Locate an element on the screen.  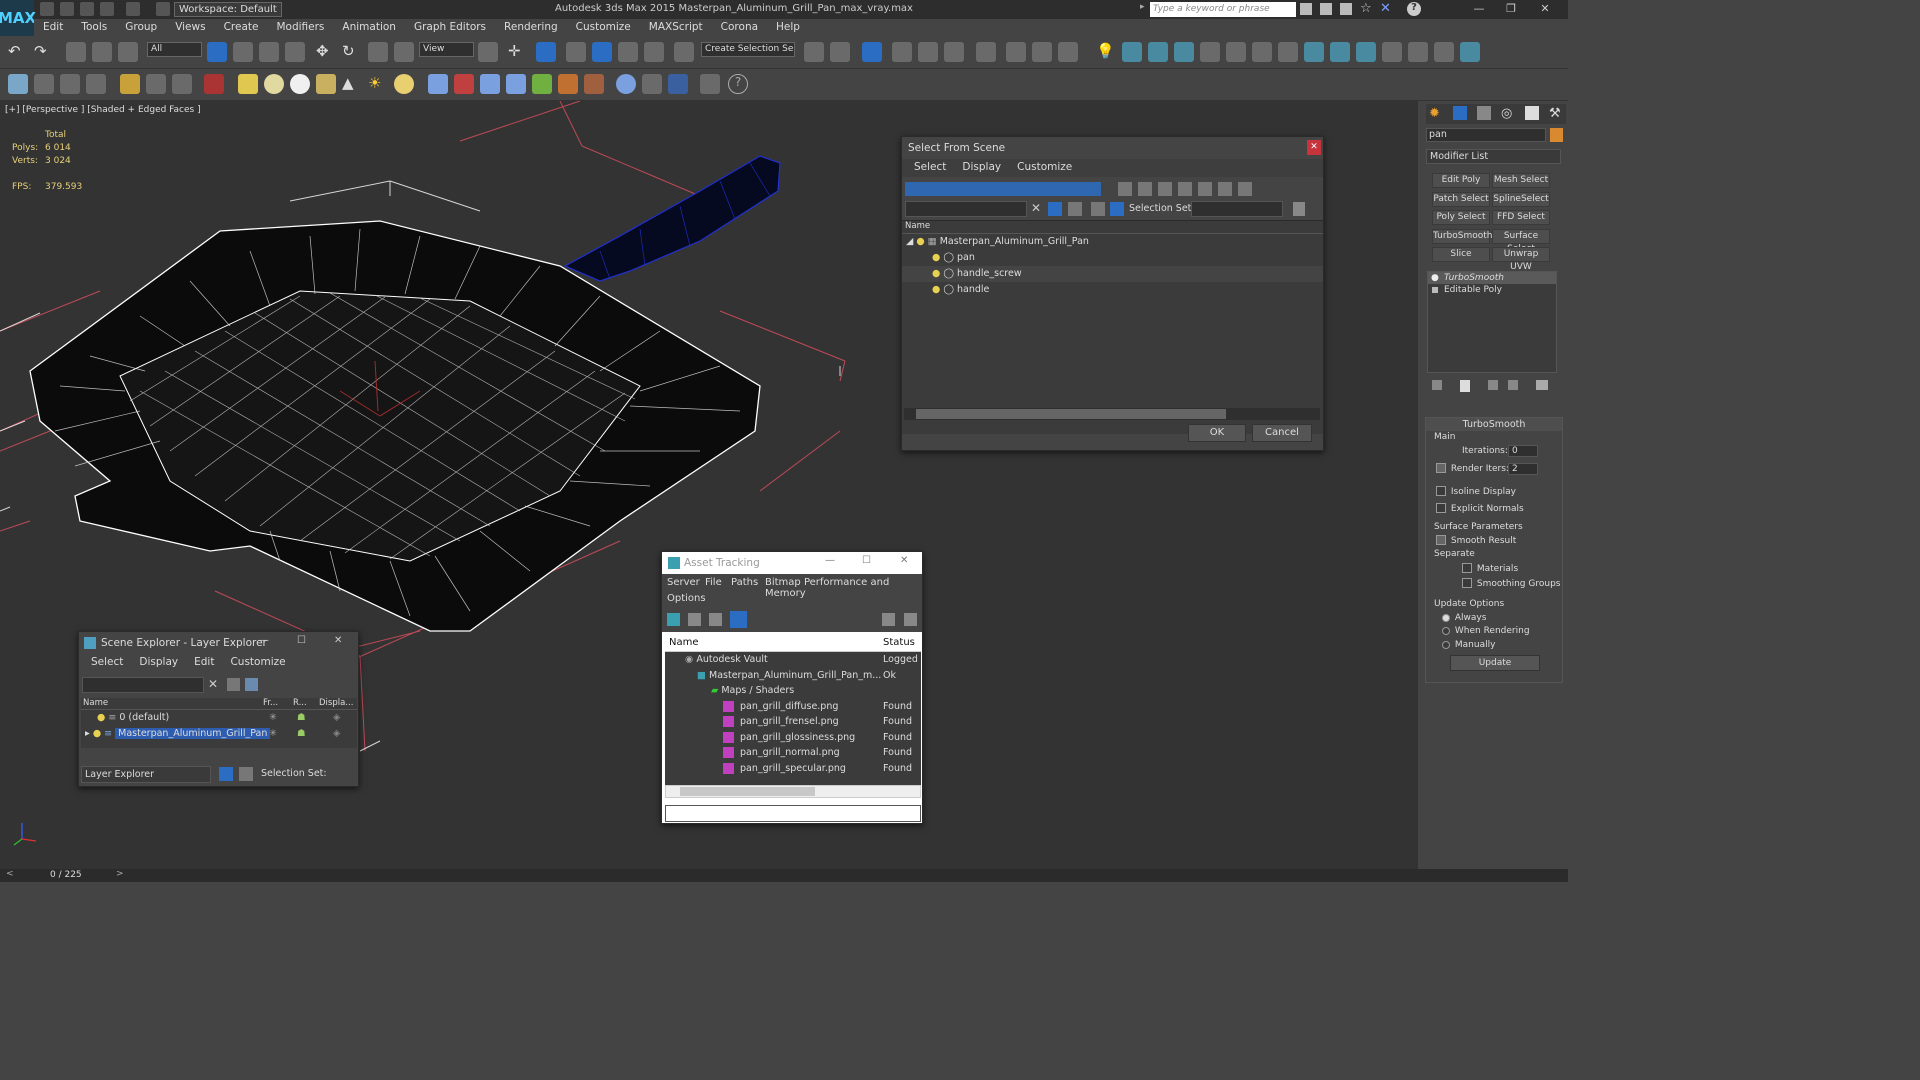
spinner-snap-icon is located at coordinates (654, 52).